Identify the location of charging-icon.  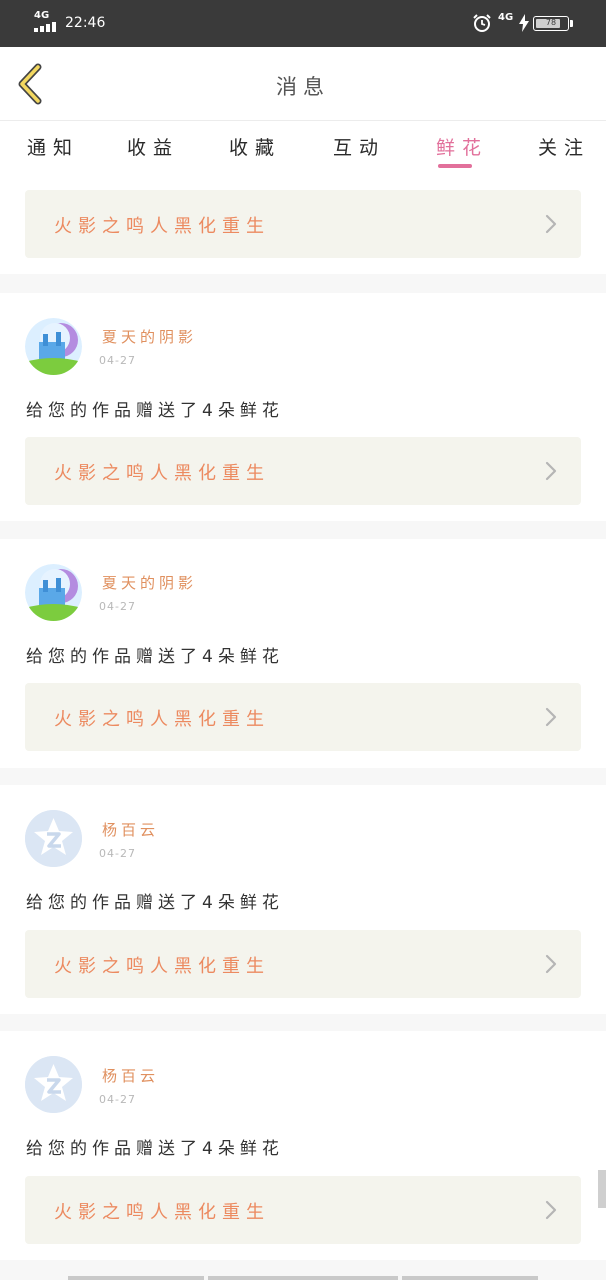
(524, 23).